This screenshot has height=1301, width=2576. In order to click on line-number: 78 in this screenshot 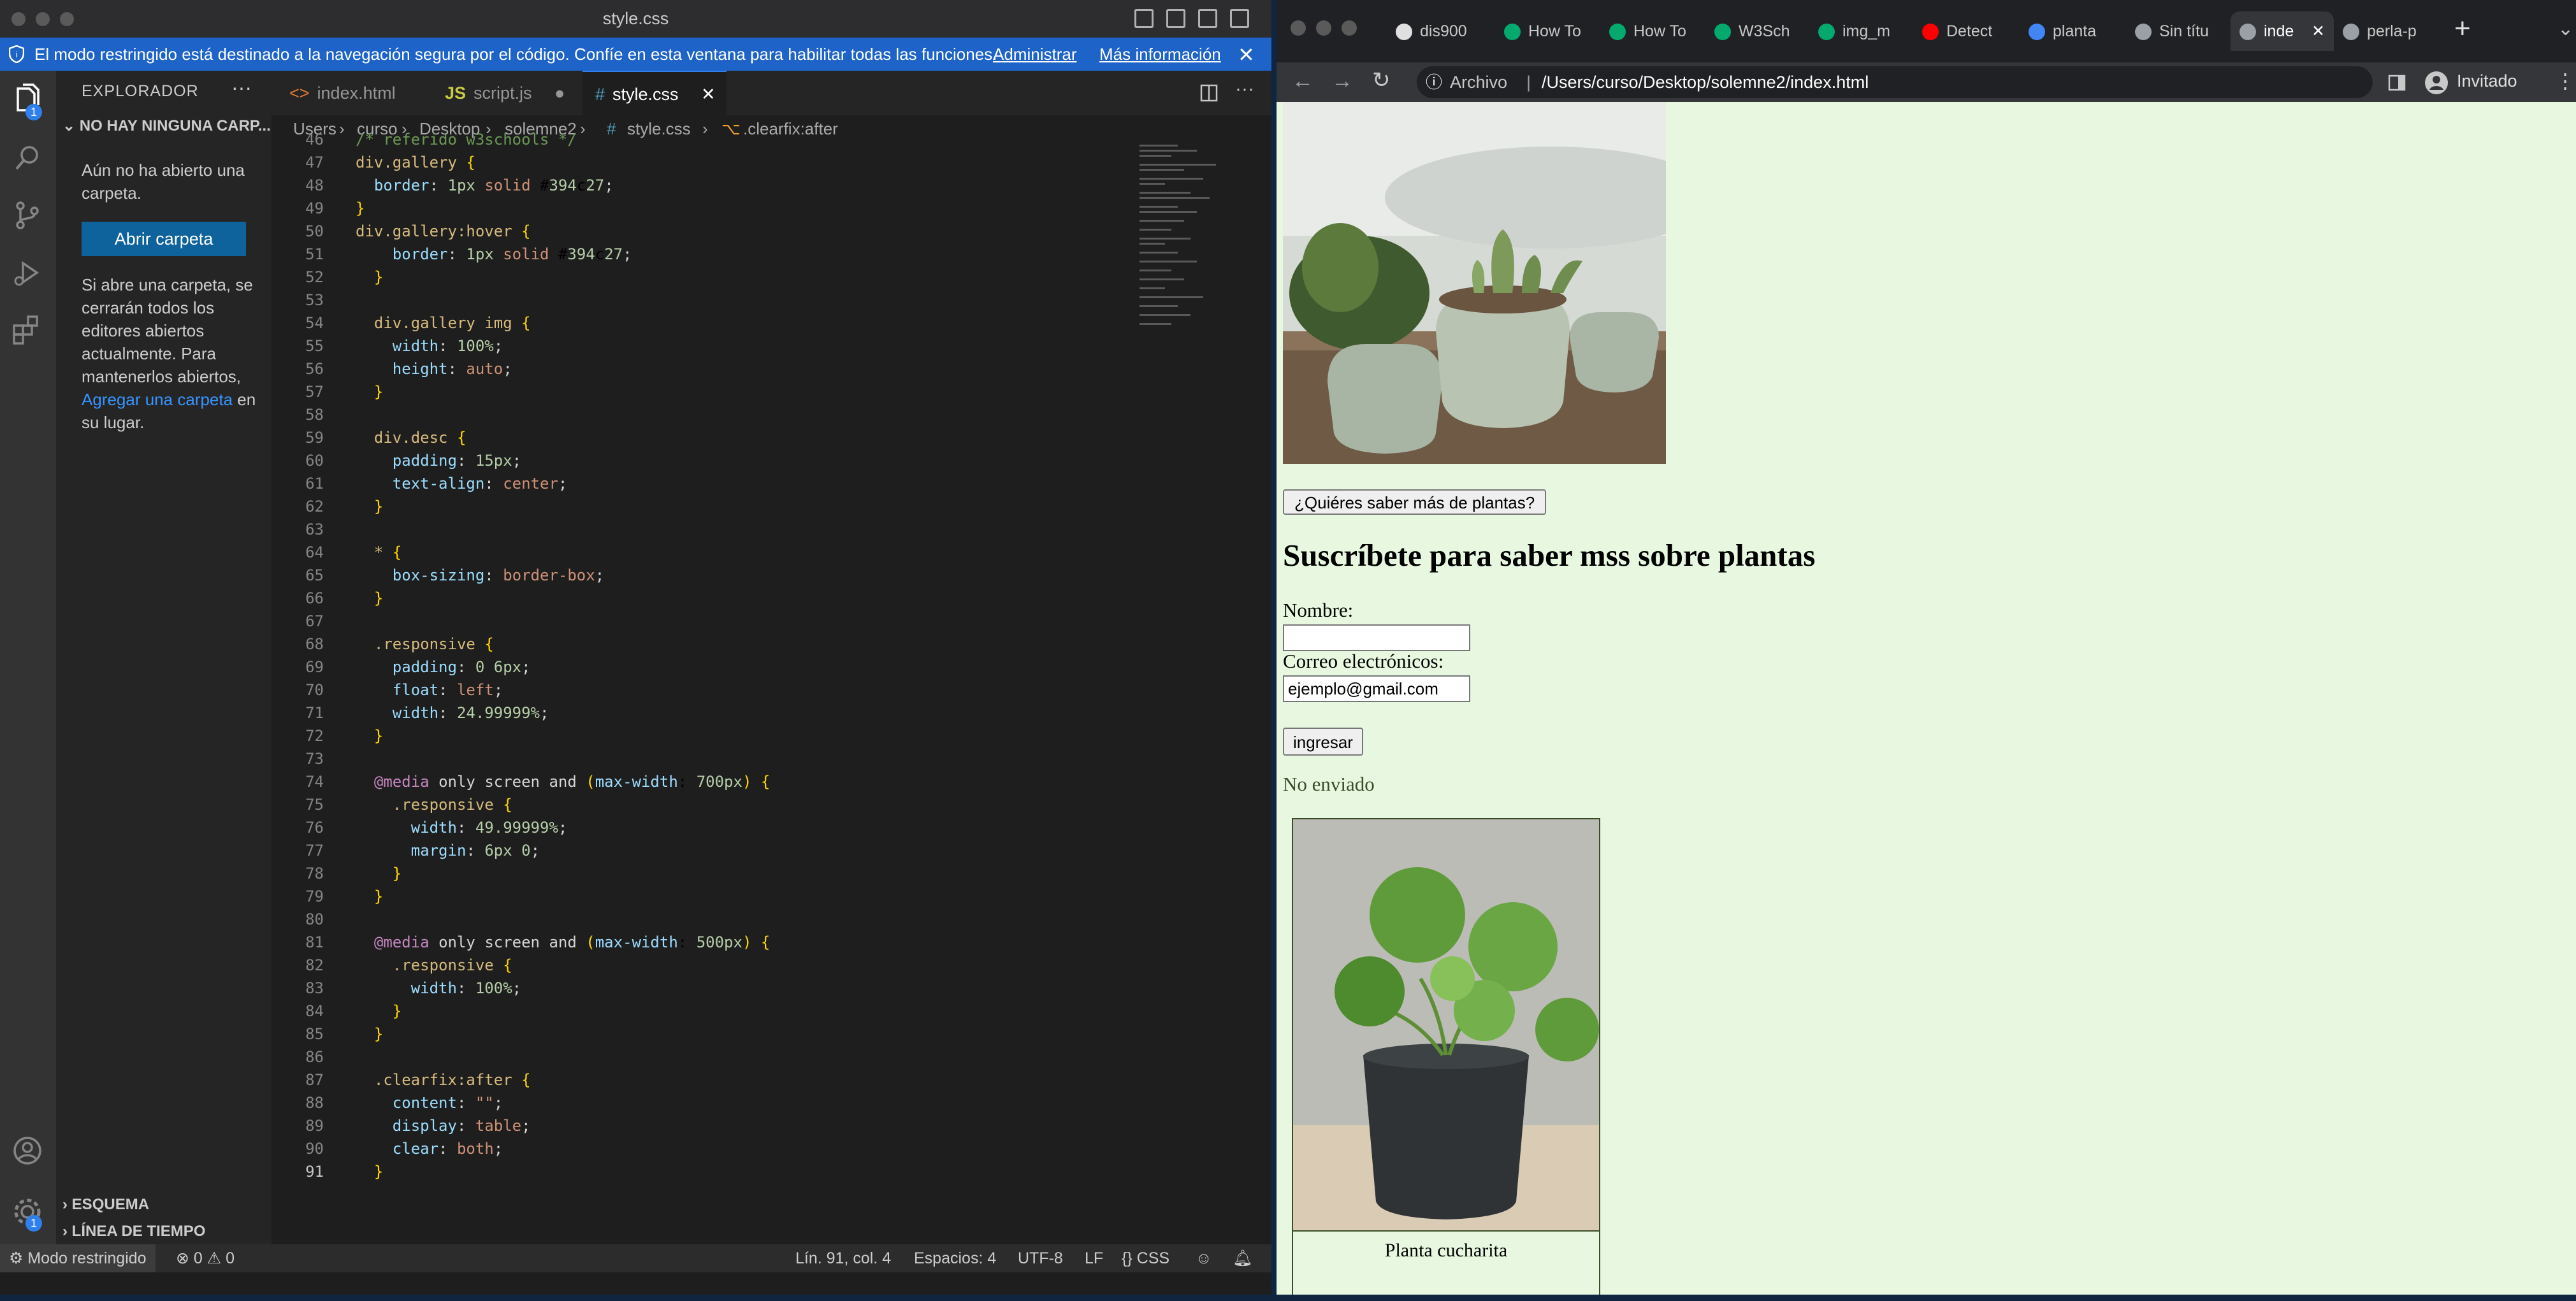, I will do `click(314, 873)`.